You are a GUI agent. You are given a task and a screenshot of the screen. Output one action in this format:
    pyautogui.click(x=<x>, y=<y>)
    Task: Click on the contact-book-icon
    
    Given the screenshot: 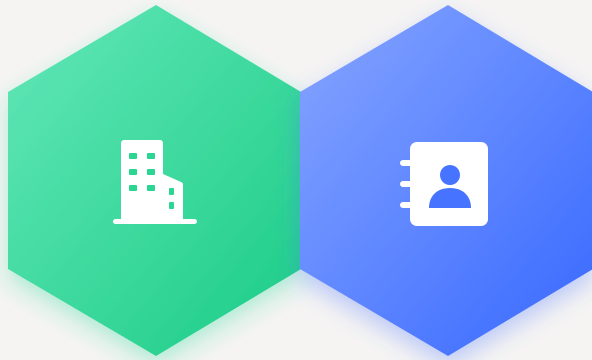 What is the action you would take?
    pyautogui.click(x=444, y=184)
    